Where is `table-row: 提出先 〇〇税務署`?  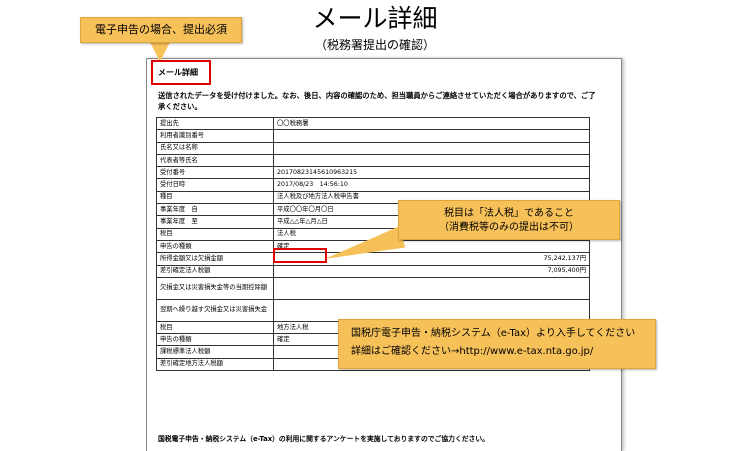 table-row: 提出先 〇〇税務署 is located at coordinates (373, 123).